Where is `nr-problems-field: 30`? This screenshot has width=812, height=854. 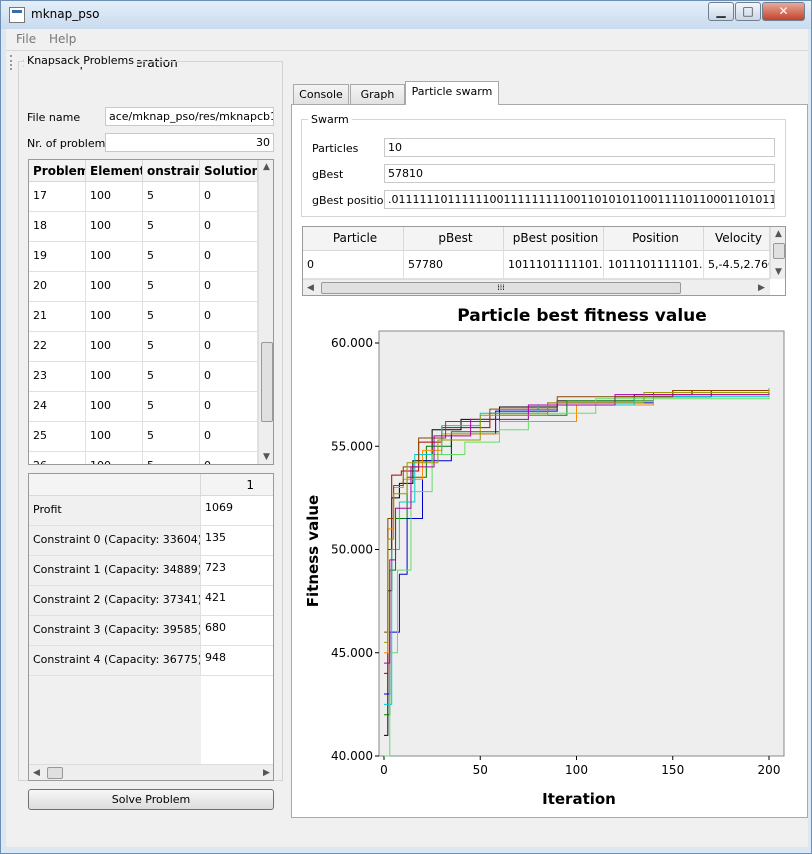 nr-problems-field: 30 is located at coordinates (189, 142).